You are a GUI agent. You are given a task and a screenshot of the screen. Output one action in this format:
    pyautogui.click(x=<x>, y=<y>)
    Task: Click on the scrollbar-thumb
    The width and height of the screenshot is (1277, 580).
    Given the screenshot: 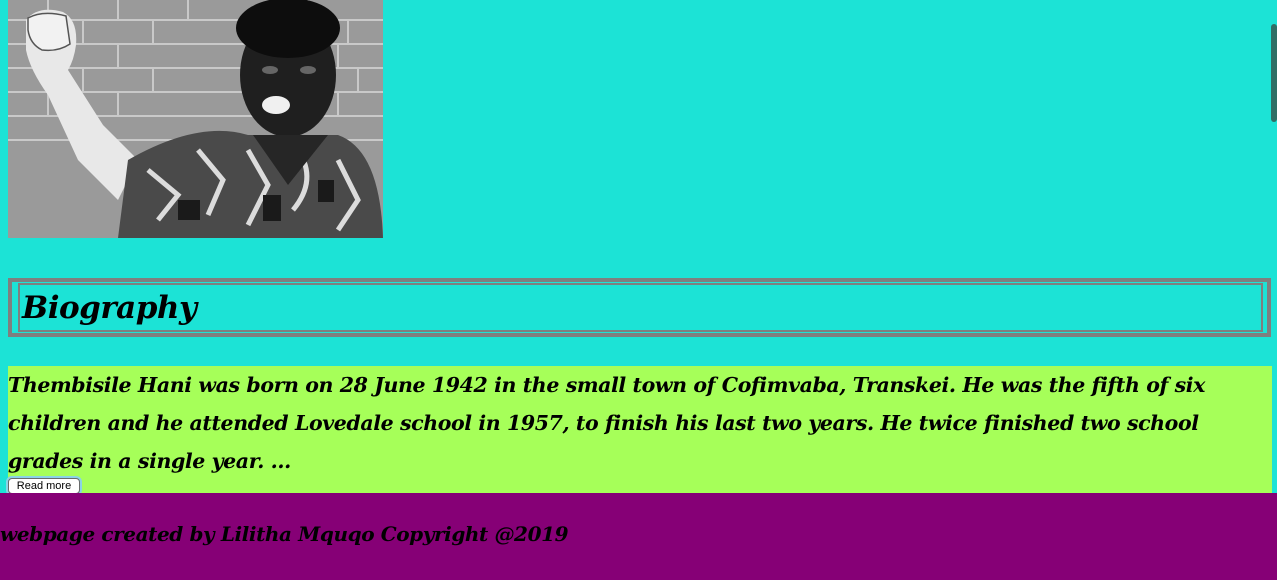 What is the action you would take?
    pyautogui.click(x=1274, y=73)
    